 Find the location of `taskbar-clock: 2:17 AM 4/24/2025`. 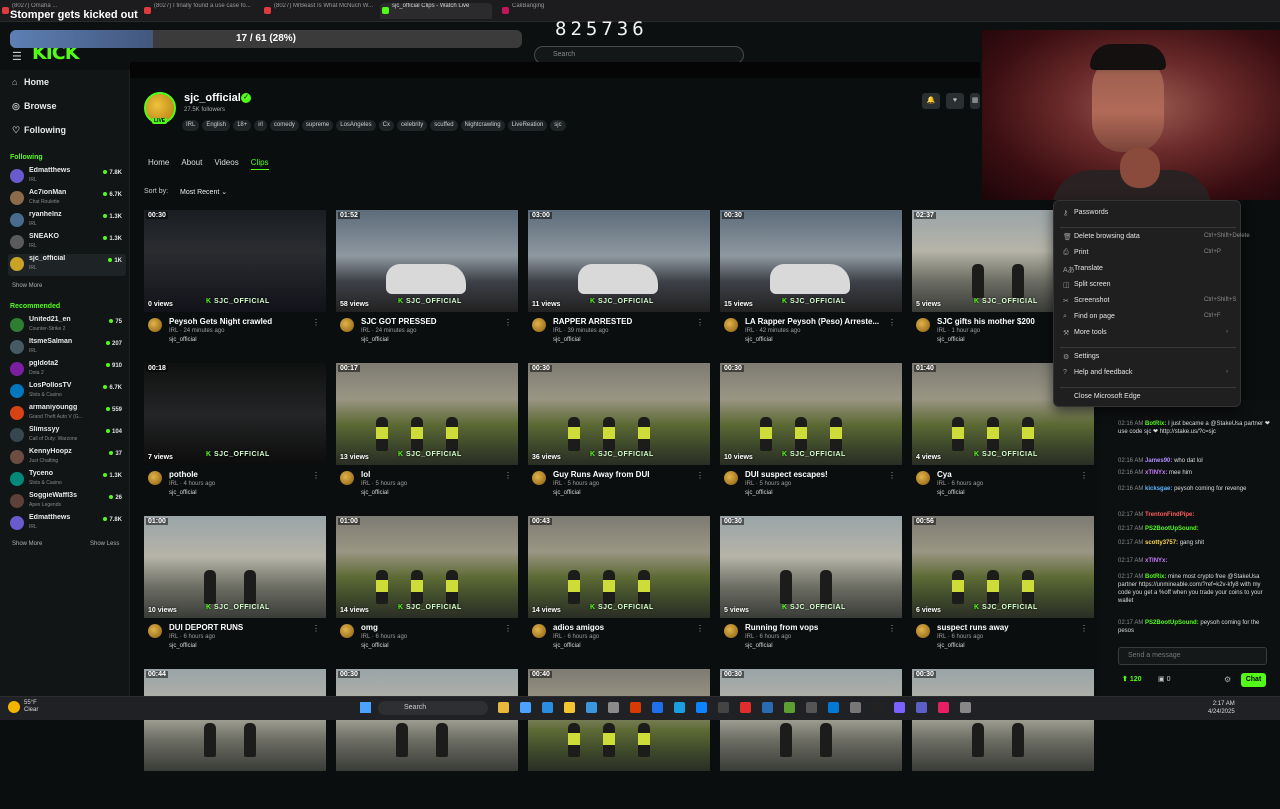

taskbar-clock: 2:17 AM 4/24/2025 is located at coordinates (1221, 708).